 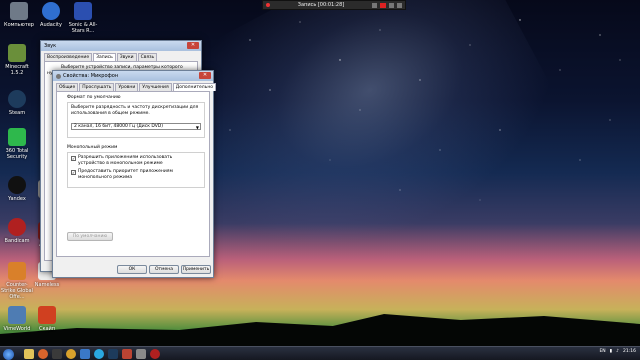 I want to click on allow-exclusive-checkbox: ✓, so click(x=73, y=158).